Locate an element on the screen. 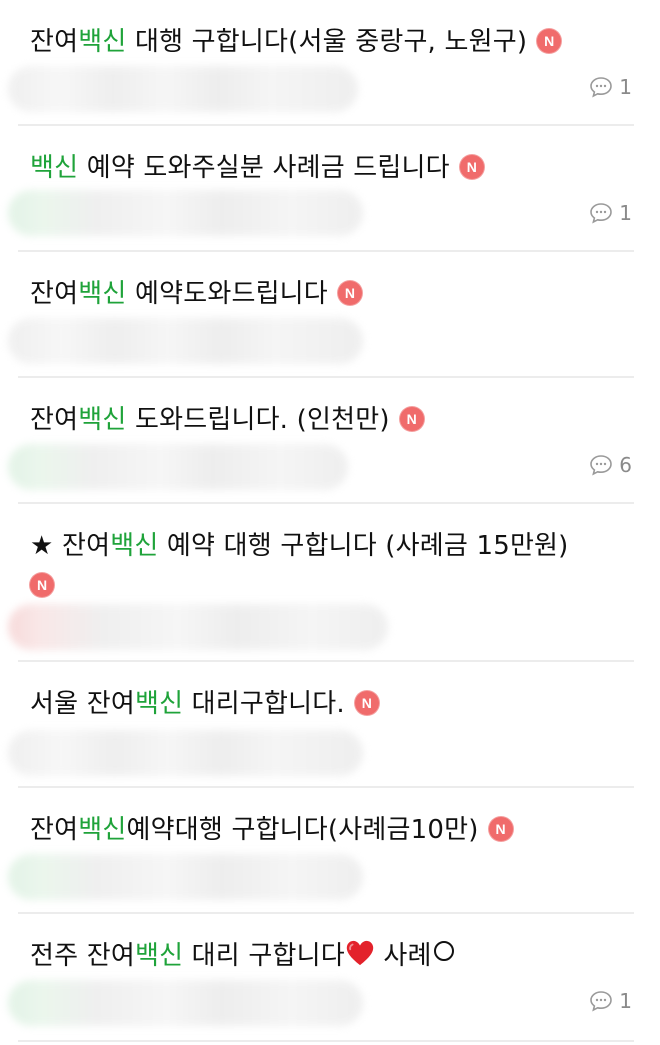  list-item: 백신 예약 도와주실분 사례금 드립니다 N 1 is located at coordinates (330, 189).